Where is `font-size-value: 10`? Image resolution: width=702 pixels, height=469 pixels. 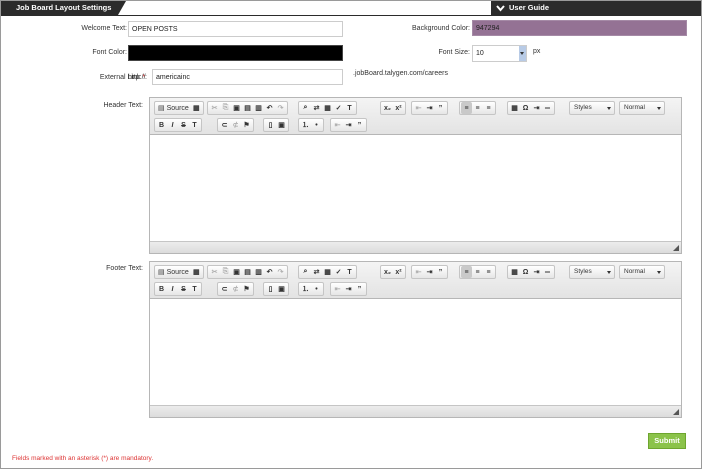
font-size-value: 10 is located at coordinates (480, 53).